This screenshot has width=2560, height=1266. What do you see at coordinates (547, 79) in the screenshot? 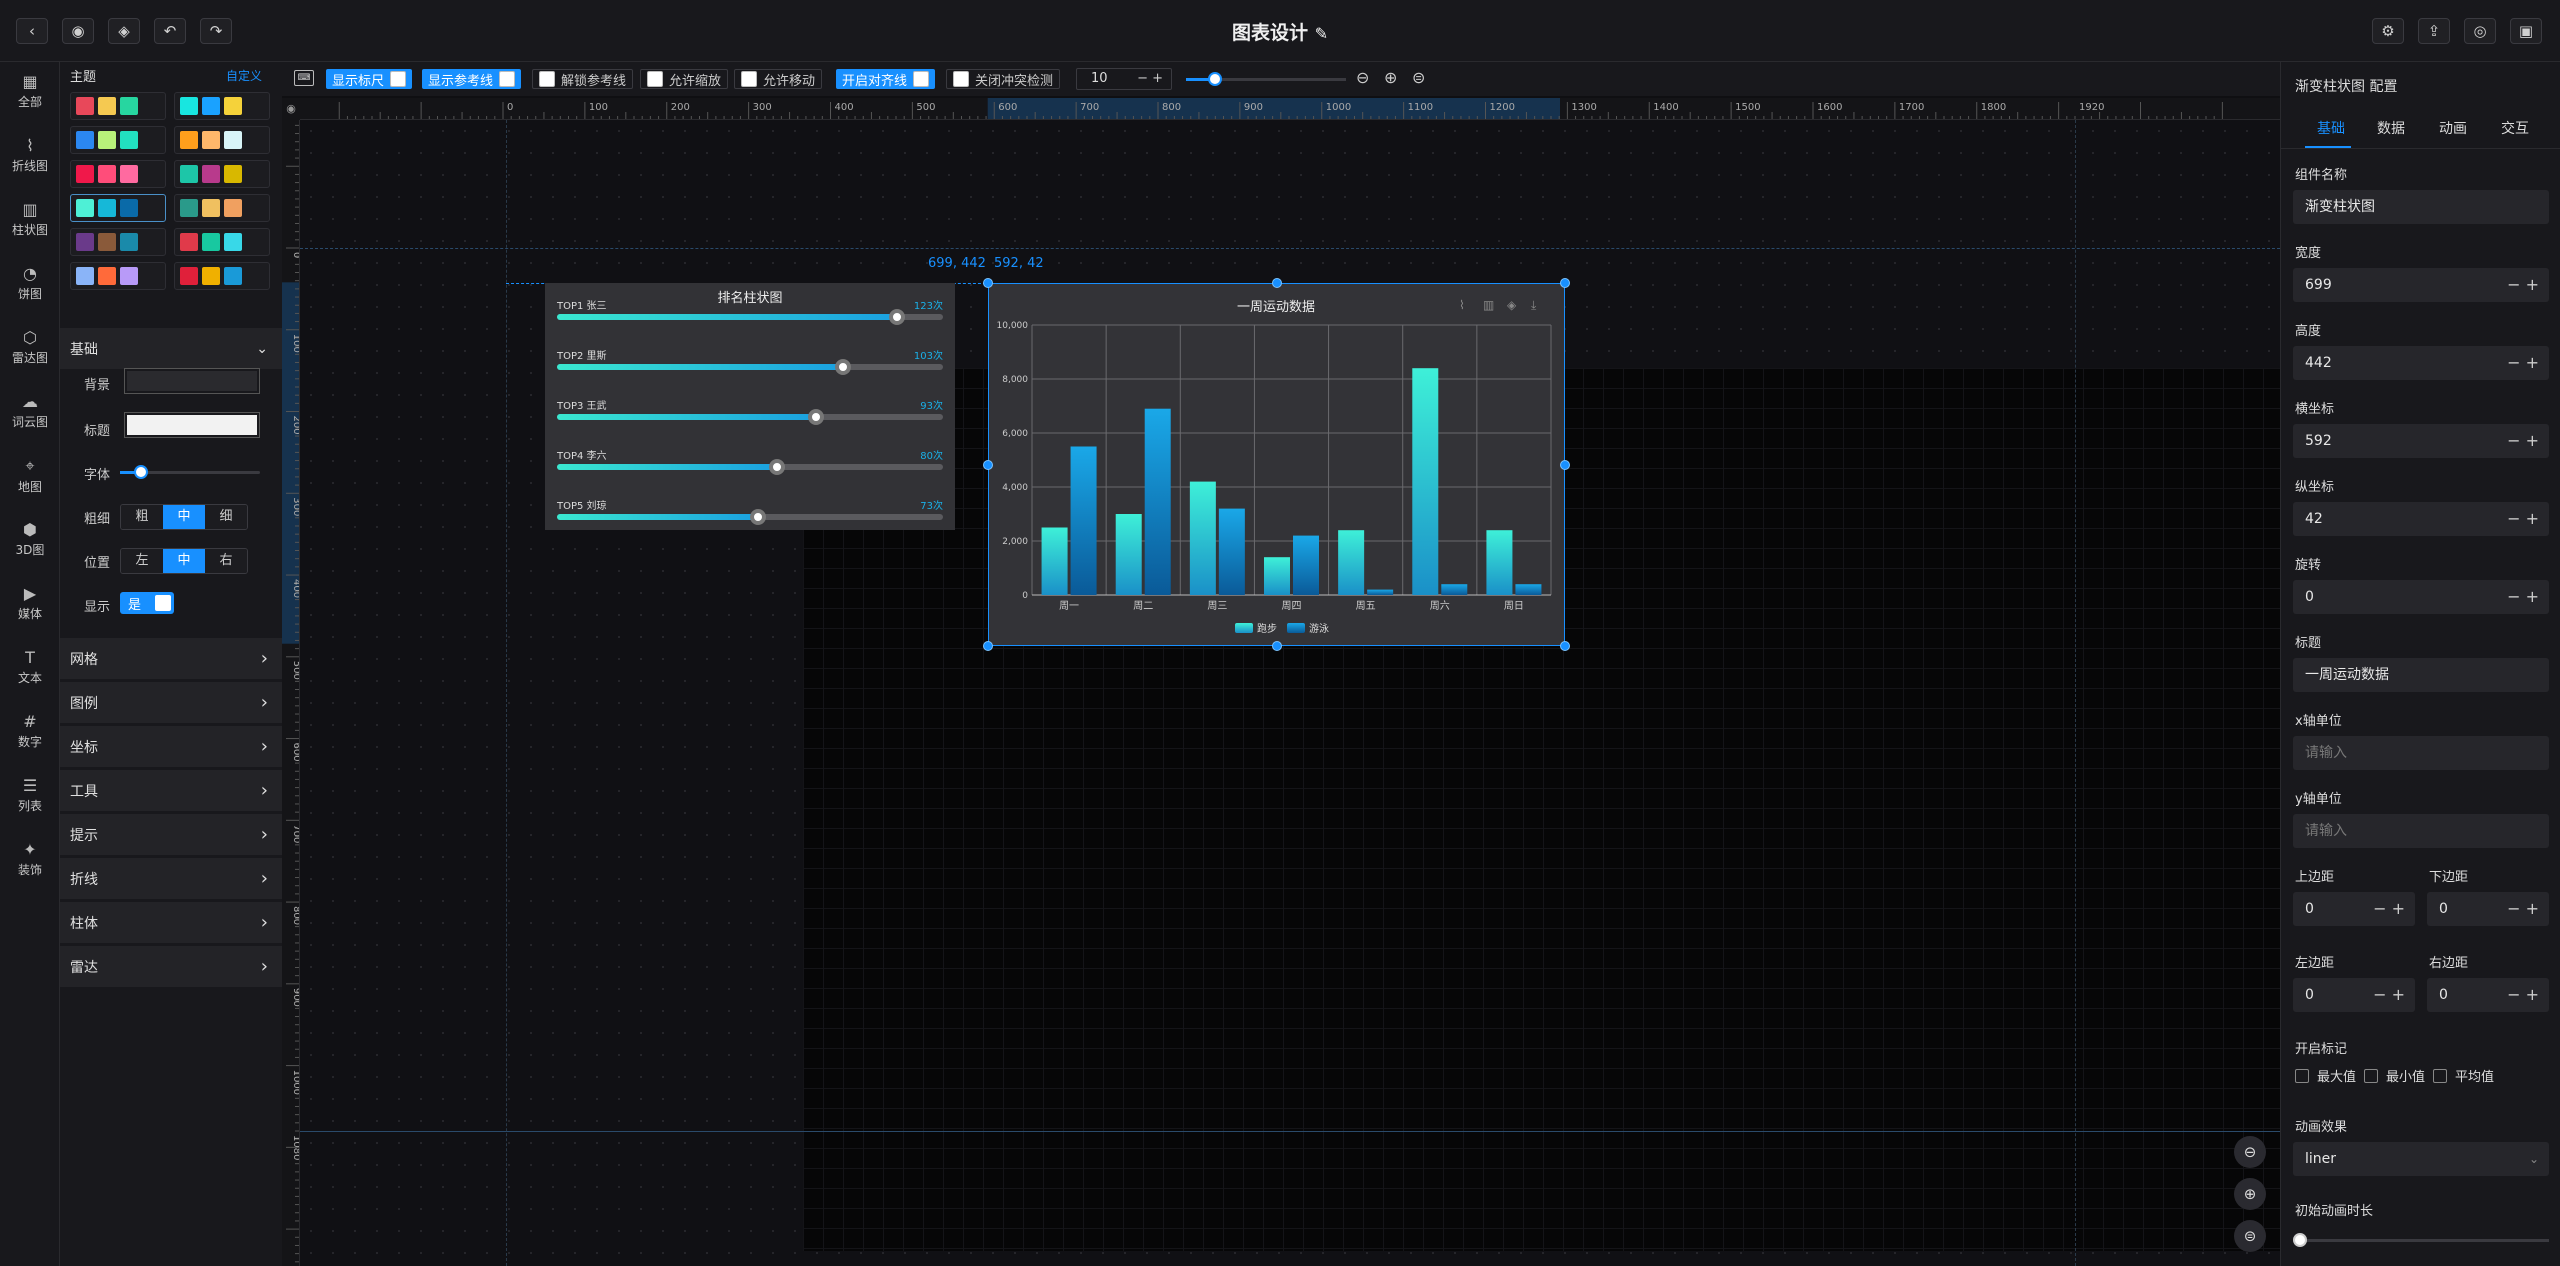
I see `unlock-guides-checkbox` at bounding box center [547, 79].